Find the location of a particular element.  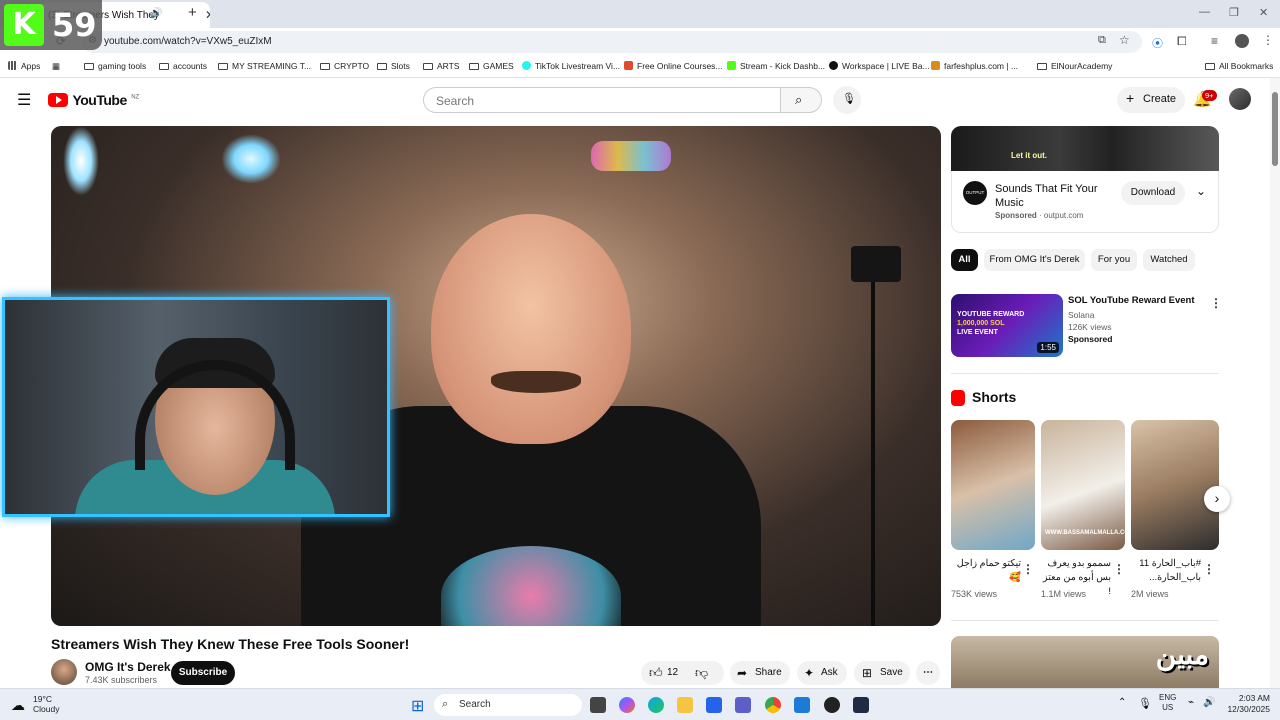

short-views: 753K views is located at coordinates (974, 594).